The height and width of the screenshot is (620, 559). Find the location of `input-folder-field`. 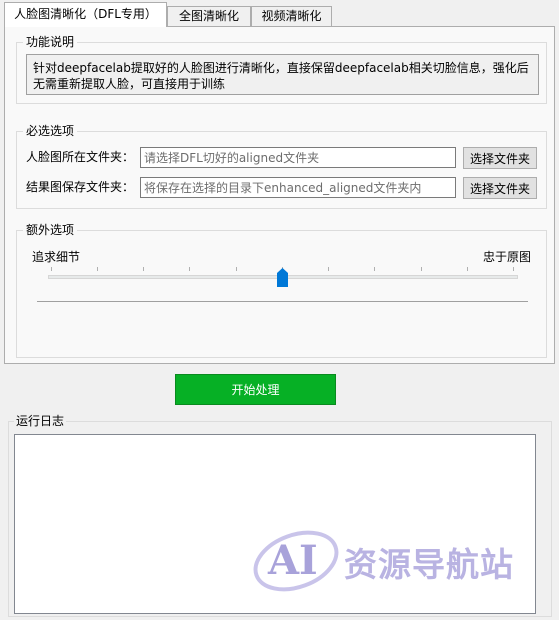

input-folder-field is located at coordinates (298, 157).